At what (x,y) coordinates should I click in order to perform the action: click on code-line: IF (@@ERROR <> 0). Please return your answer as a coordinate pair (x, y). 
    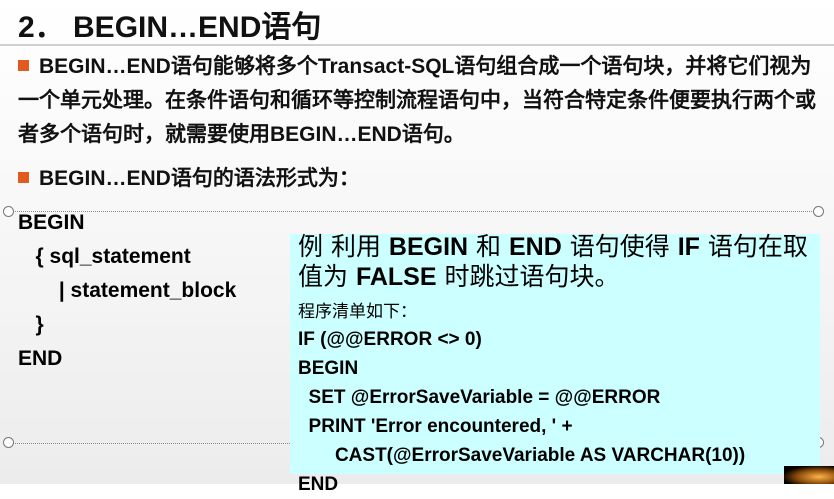
    Looking at the image, I should click on (390, 339).